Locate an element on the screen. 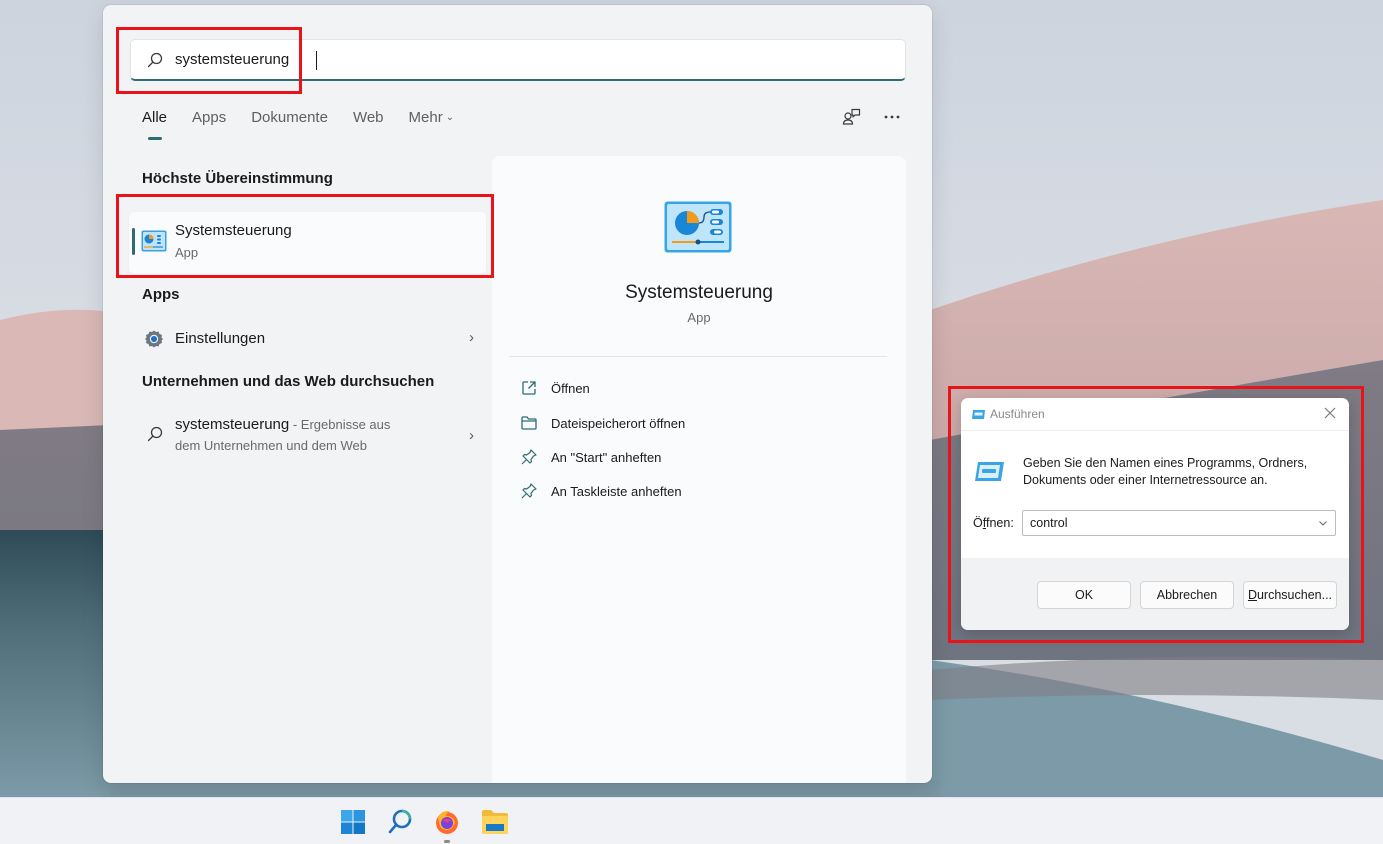  search-filter-tabs: Alle Apps Dokumente Web Mehr ⌄ is located at coordinates (310, 124).